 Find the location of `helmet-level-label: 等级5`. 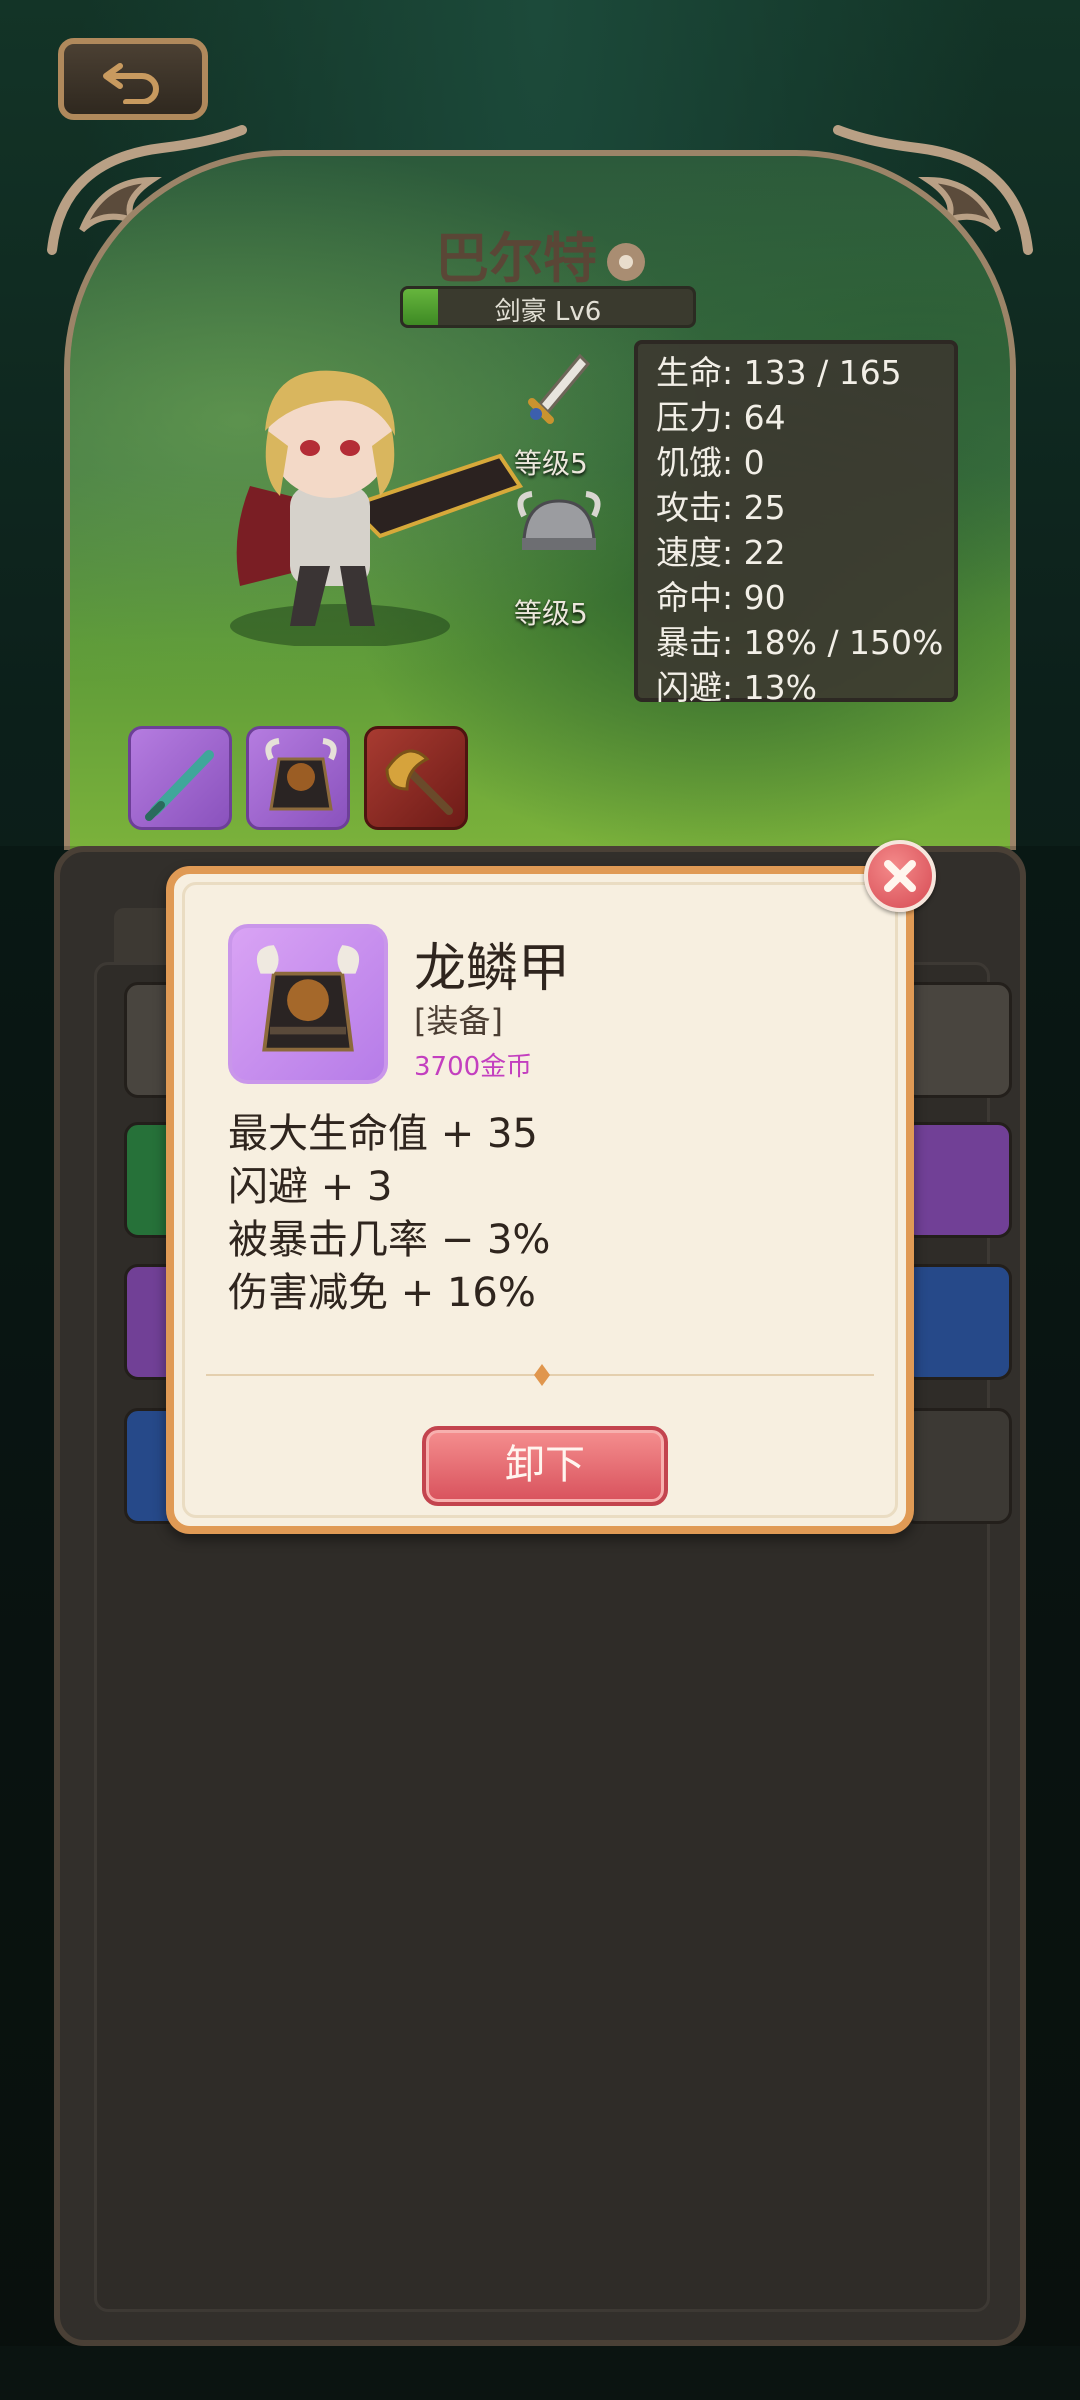

helmet-level-label: 等级5 is located at coordinates (551, 613).